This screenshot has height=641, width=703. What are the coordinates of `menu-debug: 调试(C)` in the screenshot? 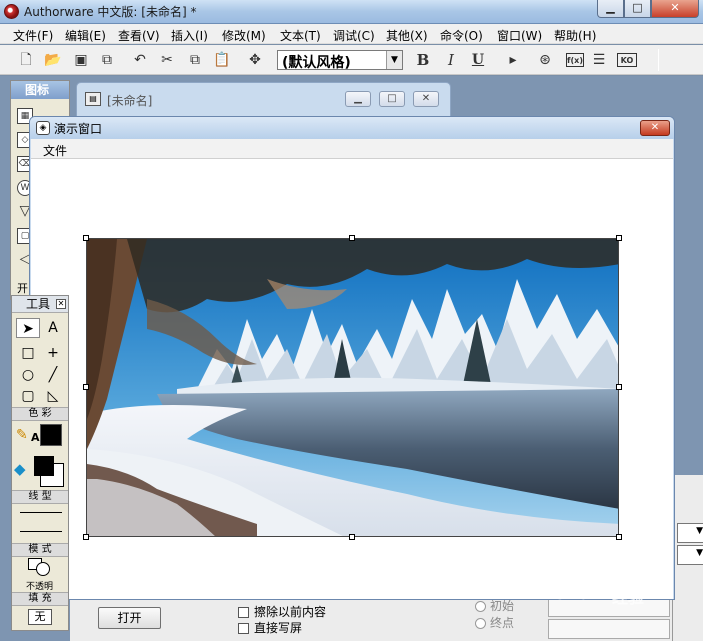 It's located at (354, 35).